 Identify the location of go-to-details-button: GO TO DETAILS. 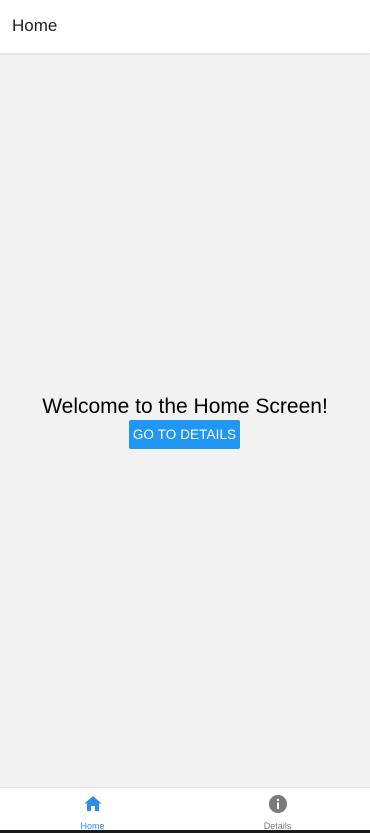
(184, 434).